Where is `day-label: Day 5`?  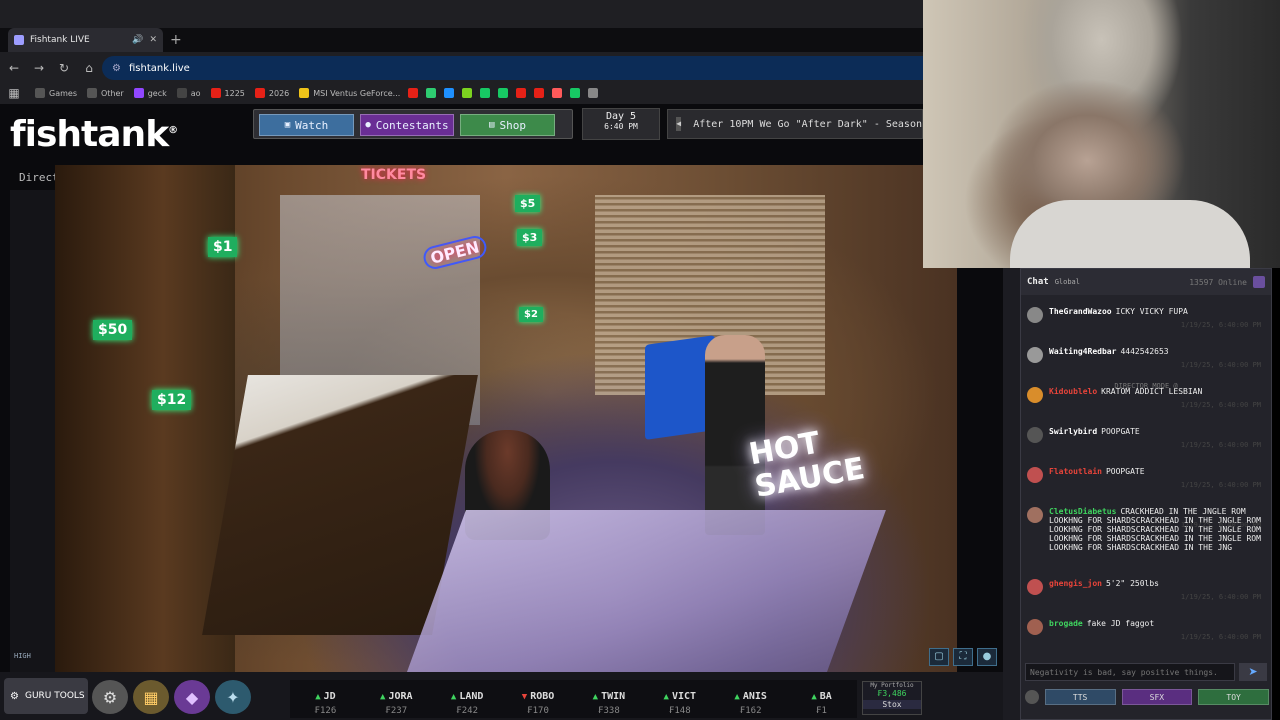 day-label: Day 5 is located at coordinates (621, 116).